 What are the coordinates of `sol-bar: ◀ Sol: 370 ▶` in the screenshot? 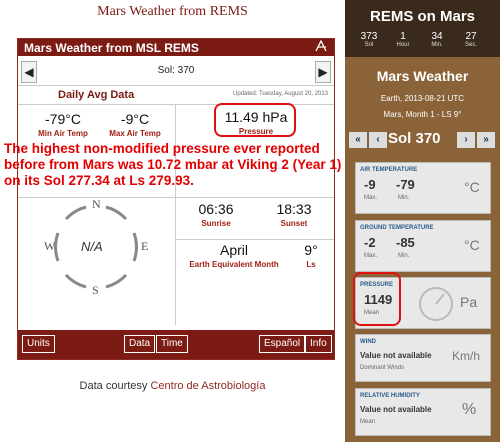 It's located at (176, 72).